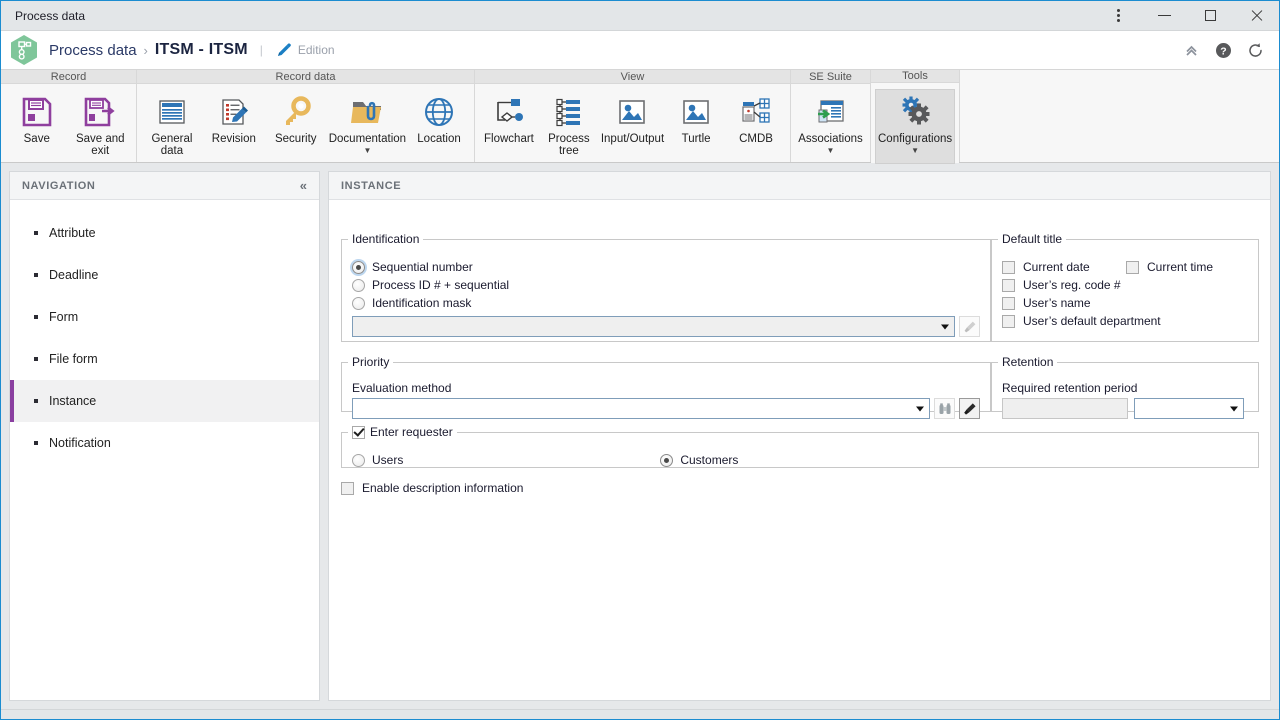 Image resolution: width=1280 pixels, height=720 pixels. I want to click on enter-requester-legend: Enter requester, so click(402, 432).